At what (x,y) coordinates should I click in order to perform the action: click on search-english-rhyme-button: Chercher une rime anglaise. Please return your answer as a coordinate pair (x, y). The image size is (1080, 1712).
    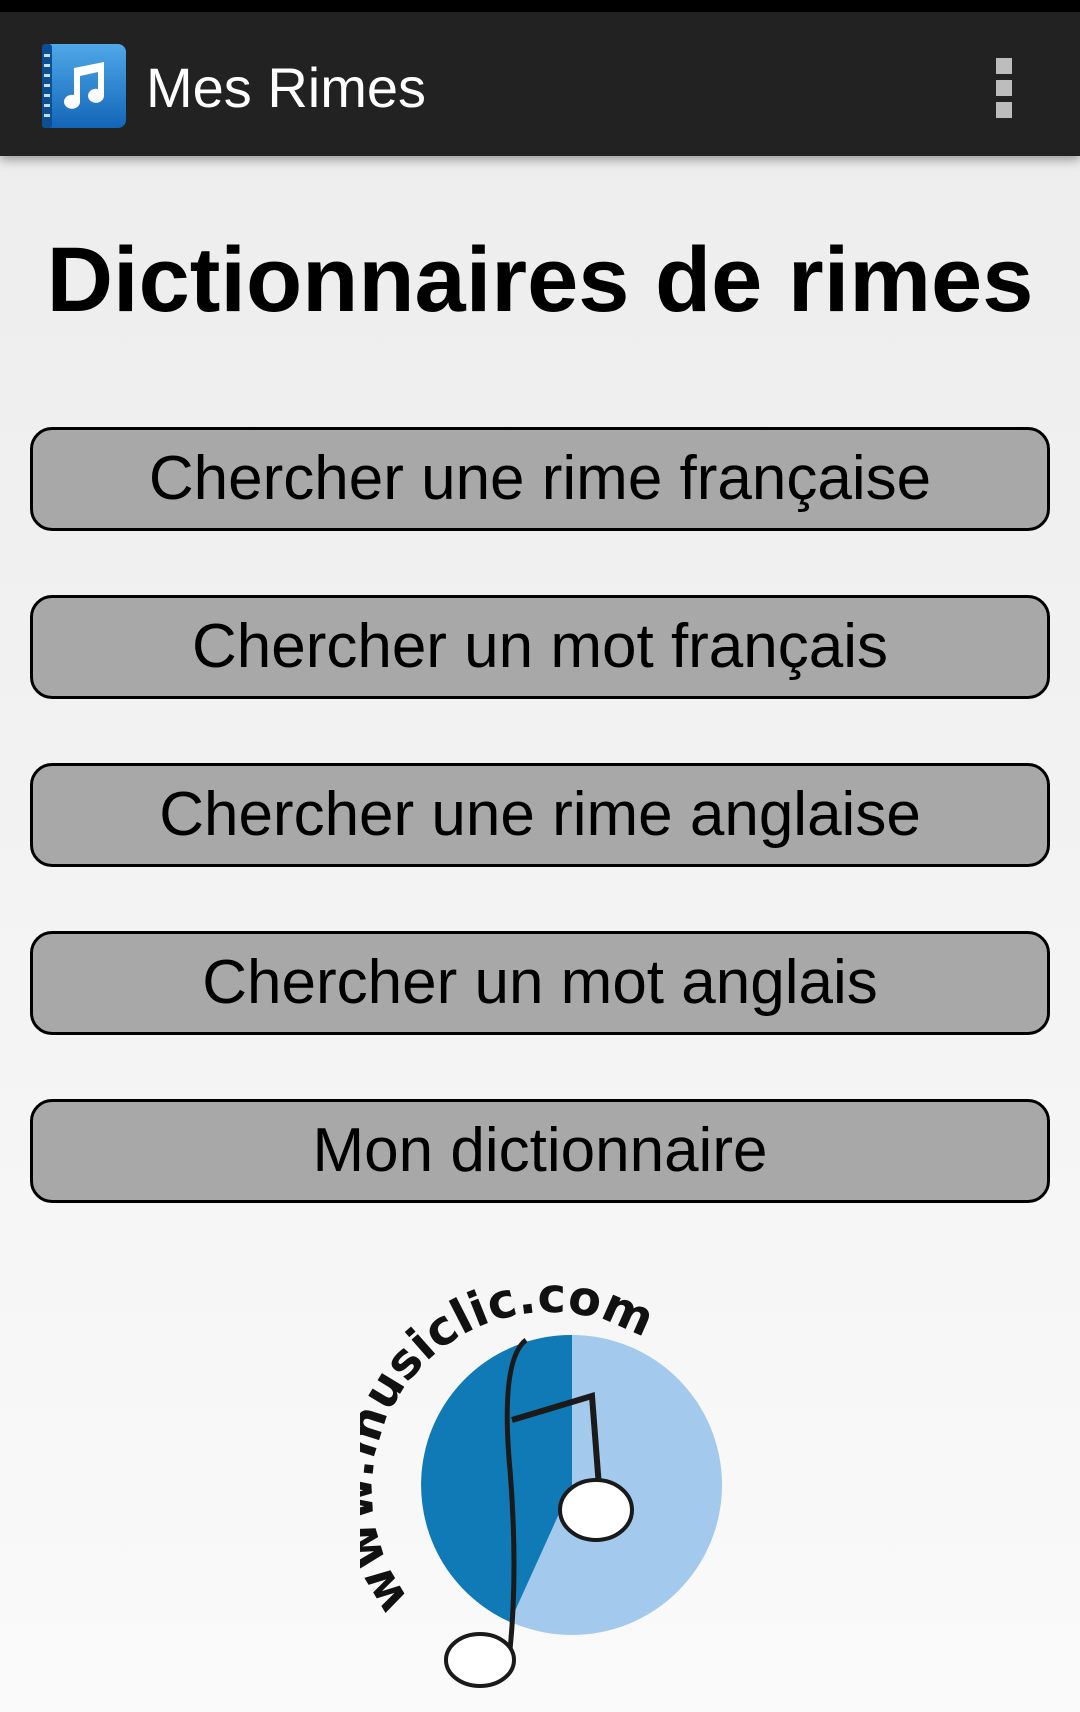
    Looking at the image, I should click on (540, 815).